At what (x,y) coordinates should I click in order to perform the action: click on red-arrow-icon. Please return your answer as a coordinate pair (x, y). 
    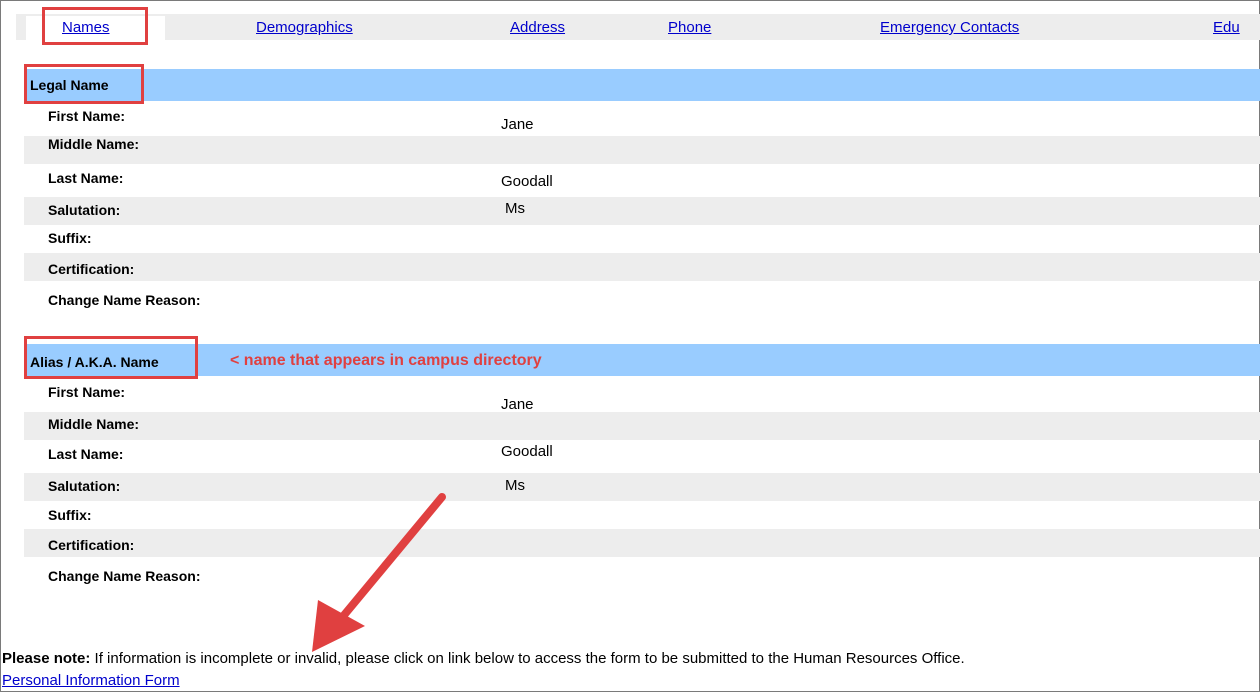
    Looking at the image, I should click on (379, 572).